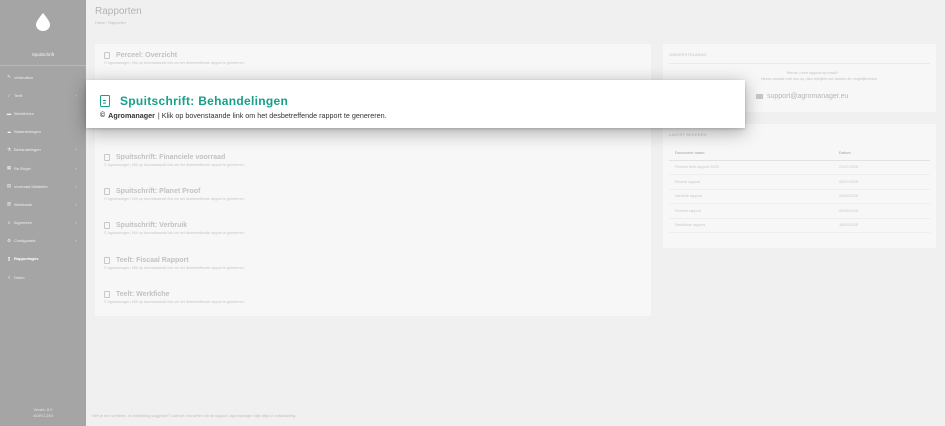 The height and width of the screenshot is (426, 945). I want to click on highlighted-report-title: Spuitschrift: Behandelingen, so click(204, 101).